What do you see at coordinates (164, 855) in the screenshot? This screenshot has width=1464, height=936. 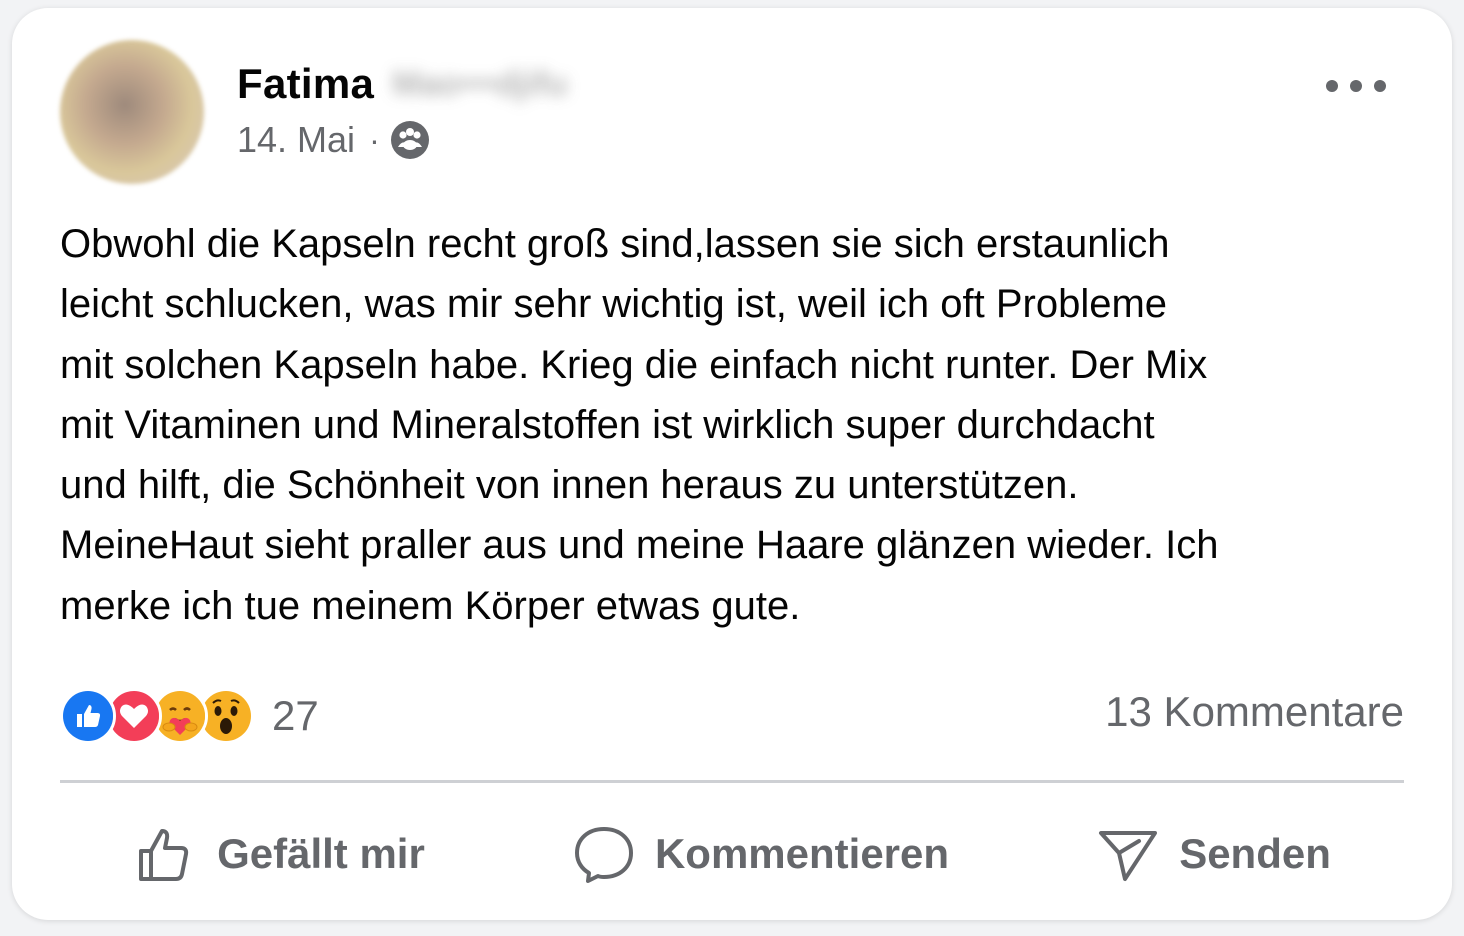 I see `thumbs-up-icon` at bounding box center [164, 855].